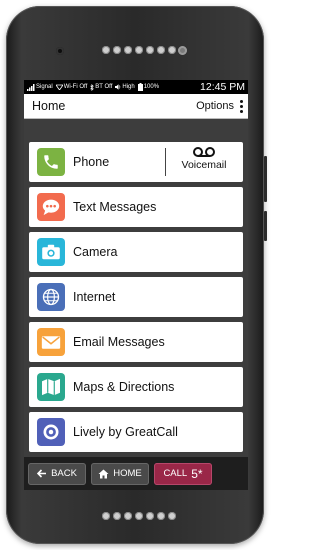 This screenshot has height=550, width=320. What do you see at coordinates (59, 87) in the screenshot?
I see `wifi-icon` at bounding box center [59, 87].